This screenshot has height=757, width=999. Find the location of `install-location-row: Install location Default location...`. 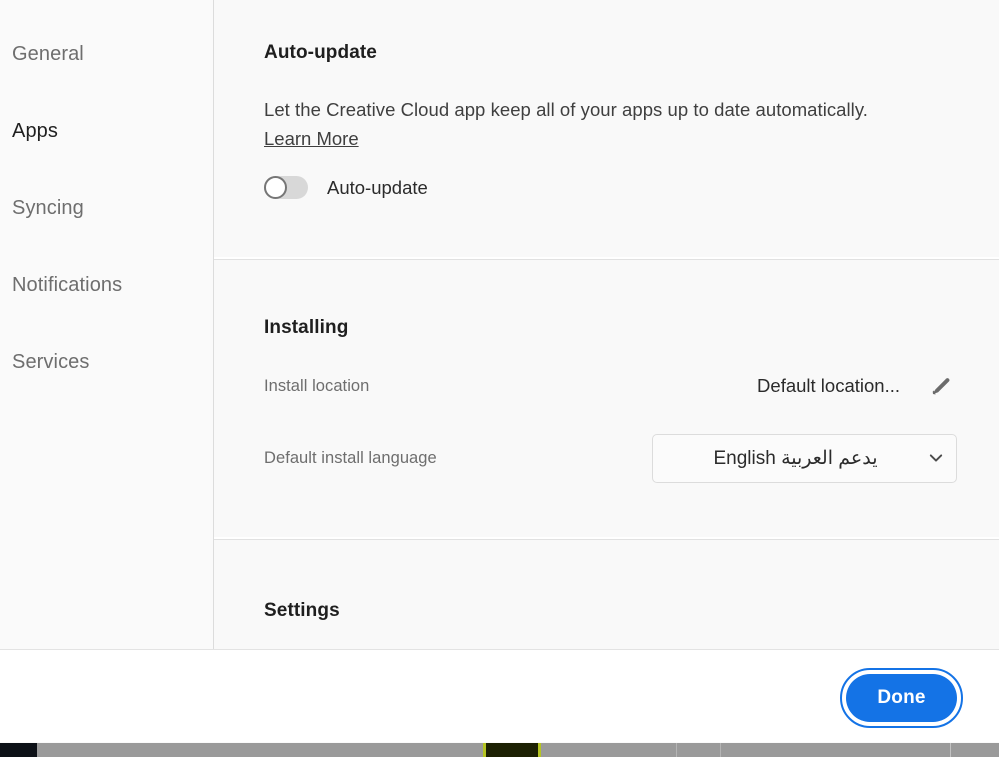

install-location-row: Install location Default location... is located at coordinates (631, 386).